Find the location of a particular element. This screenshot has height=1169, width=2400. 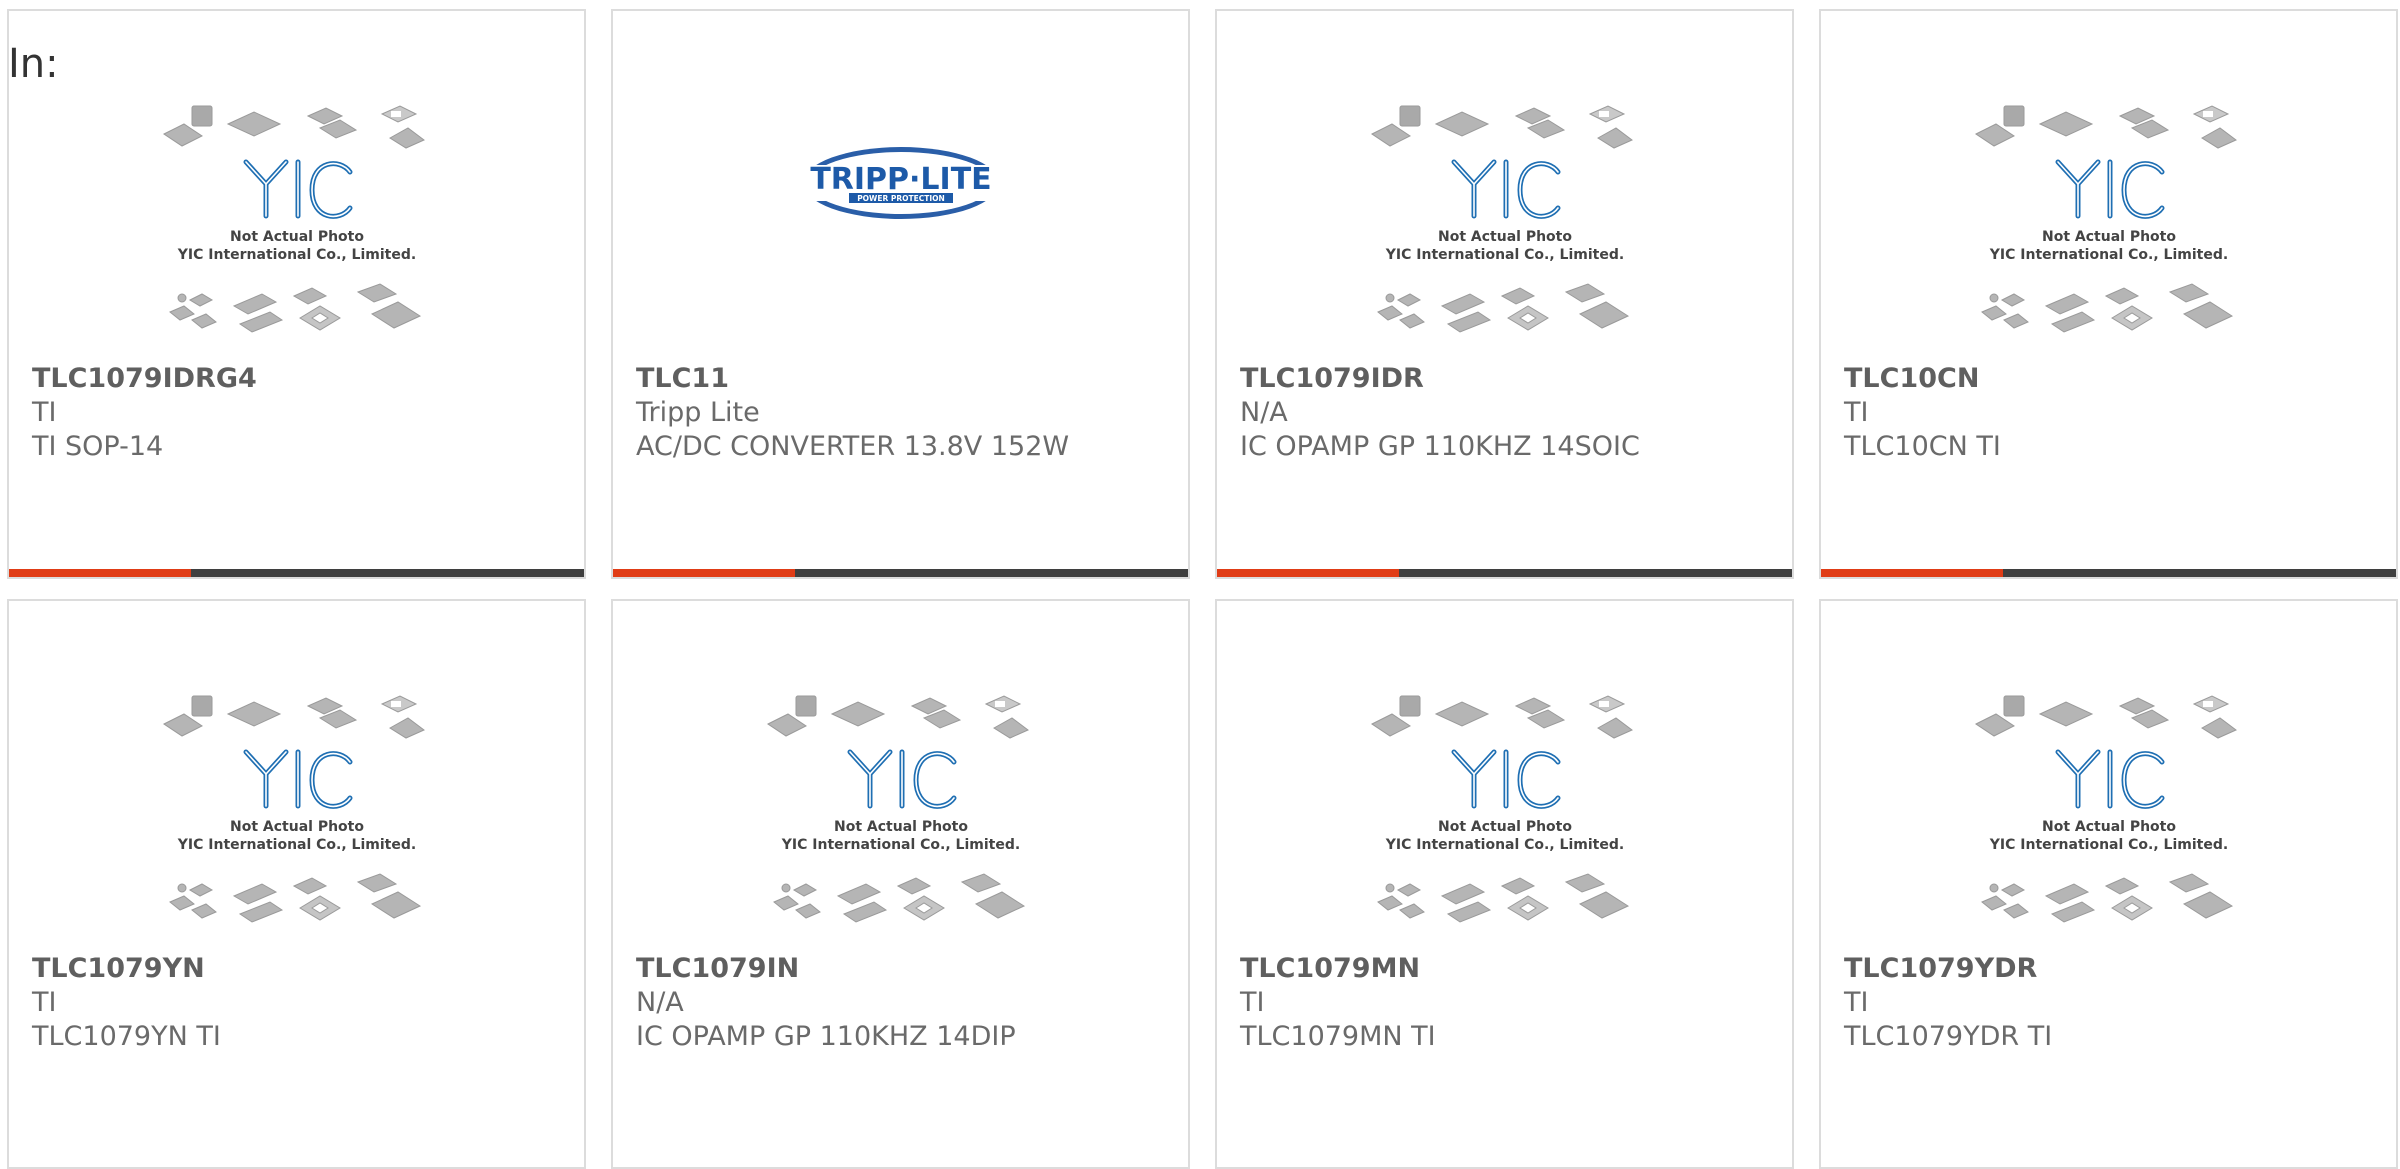

description: IC OPAMP GP 110KHZ 14DIP is located at coordinates (826, 1036).